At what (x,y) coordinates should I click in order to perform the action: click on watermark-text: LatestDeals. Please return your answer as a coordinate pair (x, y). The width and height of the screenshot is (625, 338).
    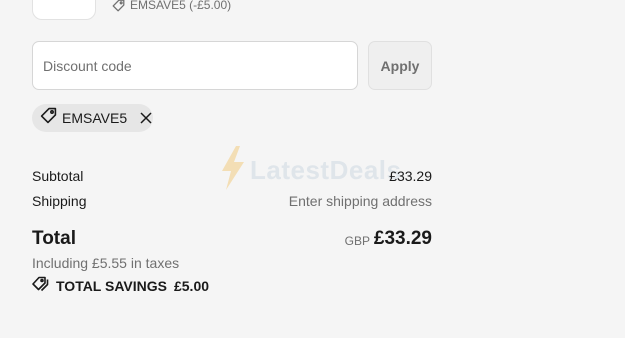
    Looking at the image, I should click on (326, 170).